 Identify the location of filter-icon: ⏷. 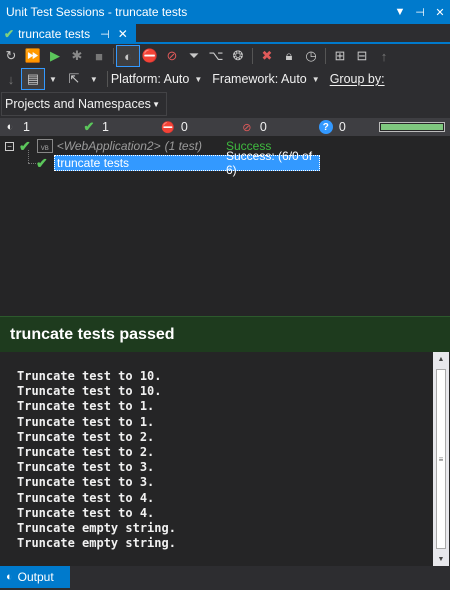
(194, 56).